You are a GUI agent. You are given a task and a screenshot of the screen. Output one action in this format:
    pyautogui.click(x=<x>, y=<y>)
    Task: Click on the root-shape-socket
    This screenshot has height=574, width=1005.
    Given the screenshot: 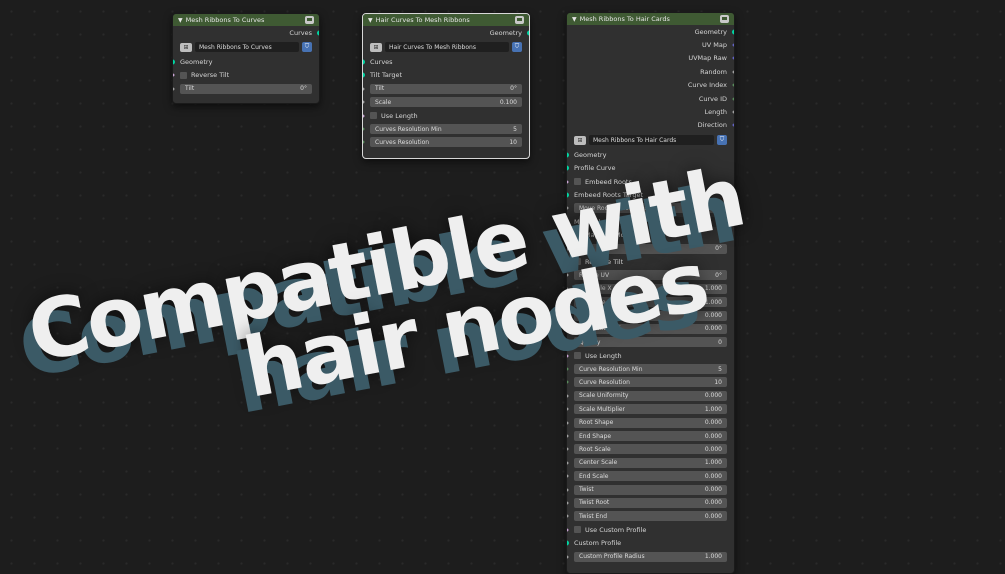 What is the action you would take?
    pyautogui.click(x=568, y=422)
    